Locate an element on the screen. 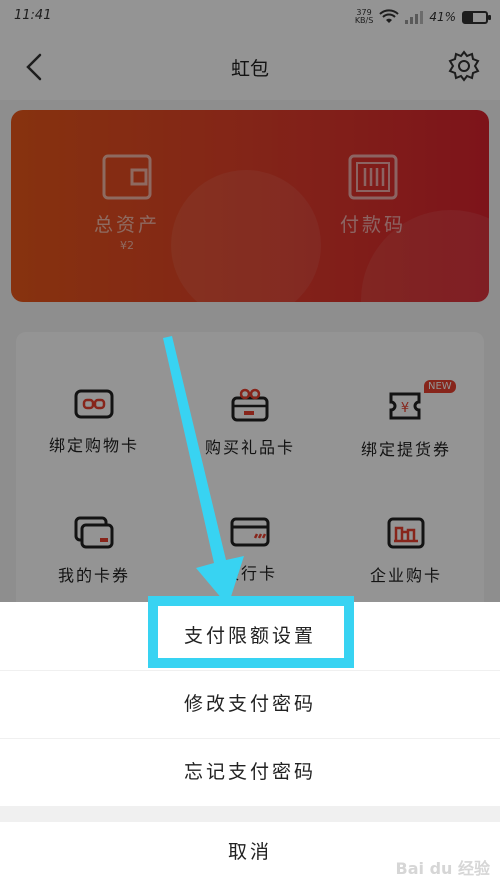  change-payment-password-button: 修改支付密码 is located at coordinates (250, 704).